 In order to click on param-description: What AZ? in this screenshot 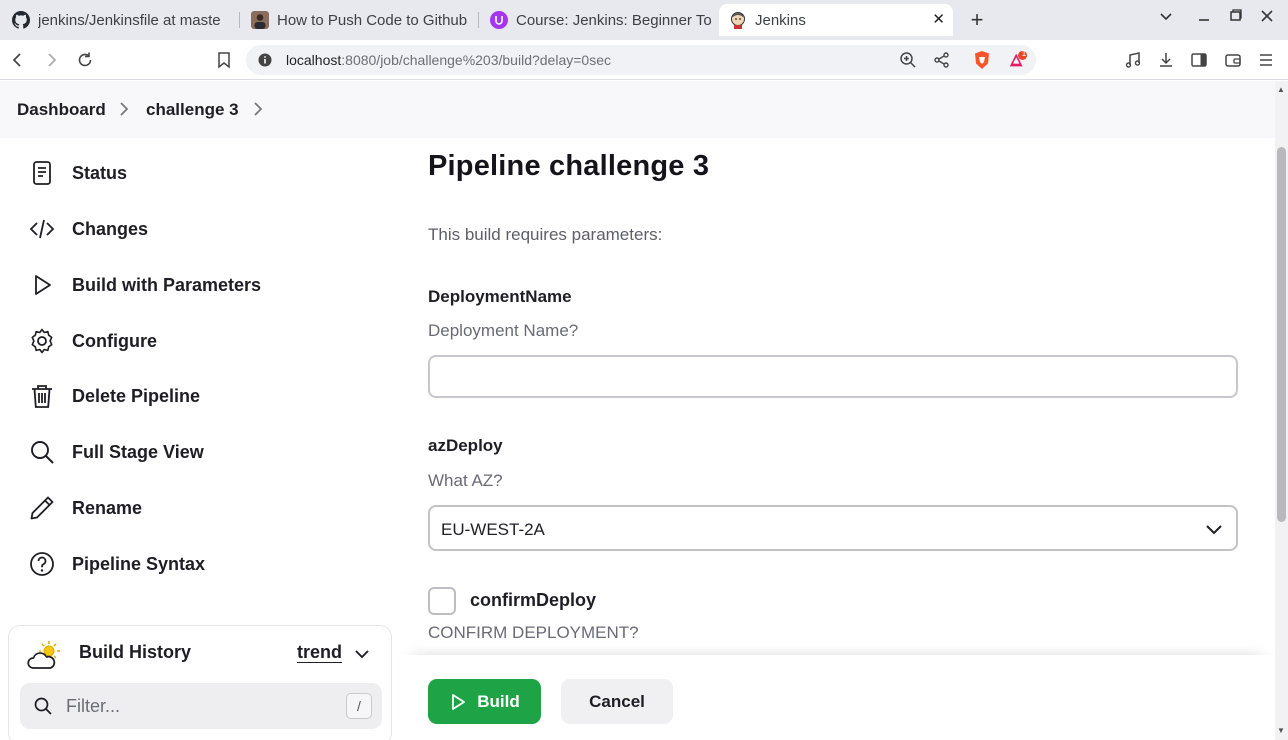, I will do `click(465, 480)`.